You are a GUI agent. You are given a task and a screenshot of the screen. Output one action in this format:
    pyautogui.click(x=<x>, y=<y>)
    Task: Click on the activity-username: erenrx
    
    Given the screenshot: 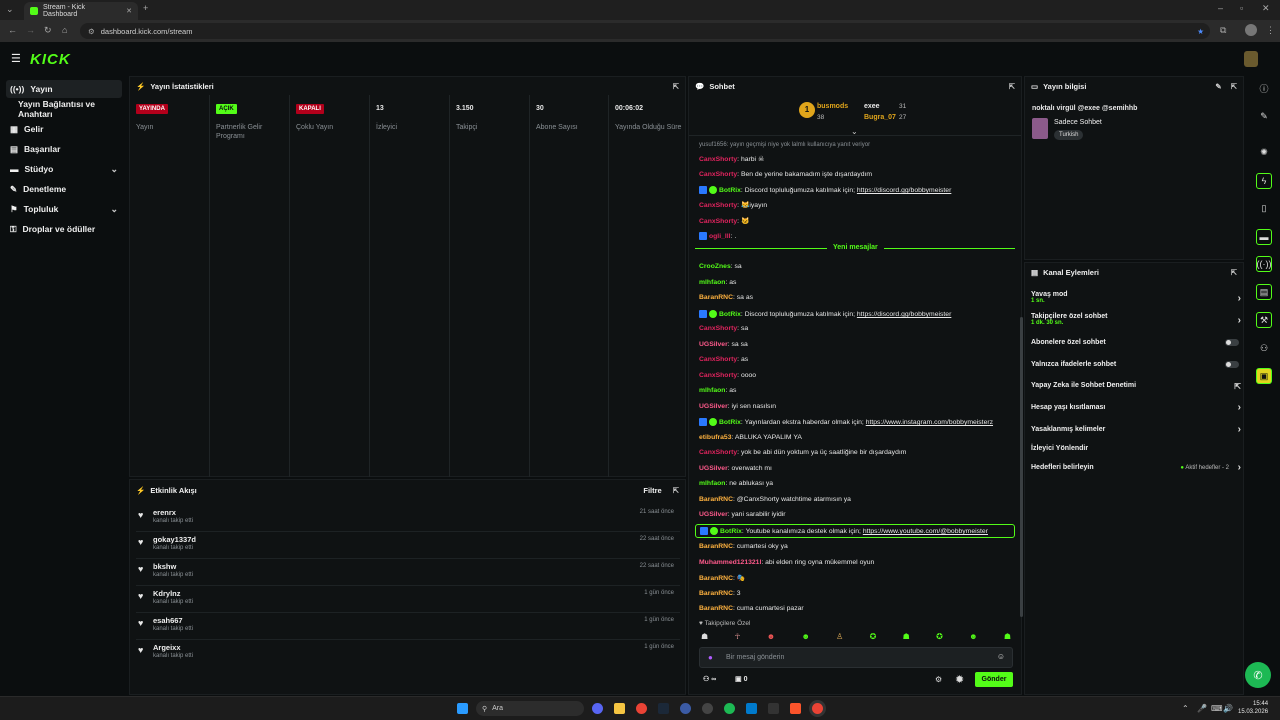 What is the action you would take?
    pyautogui.click(x=164, y=512)
    